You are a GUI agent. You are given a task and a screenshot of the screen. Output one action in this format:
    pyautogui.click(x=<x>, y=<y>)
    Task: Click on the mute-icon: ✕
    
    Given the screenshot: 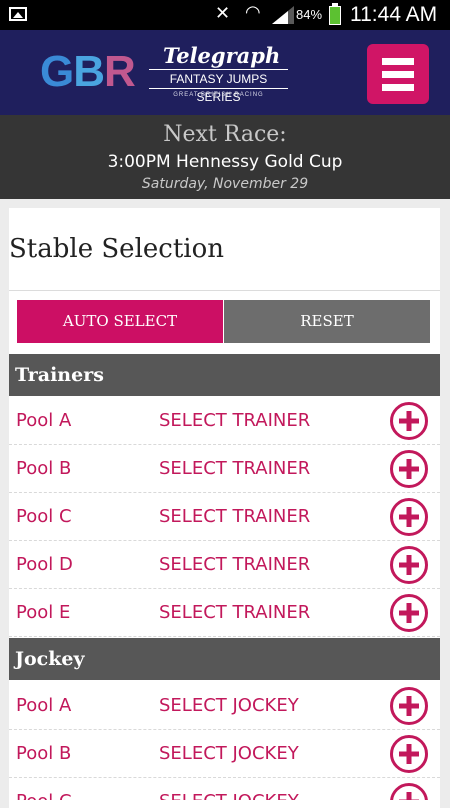 What is the action you would take?
    pyautogui.click(x=223, y=13)
    